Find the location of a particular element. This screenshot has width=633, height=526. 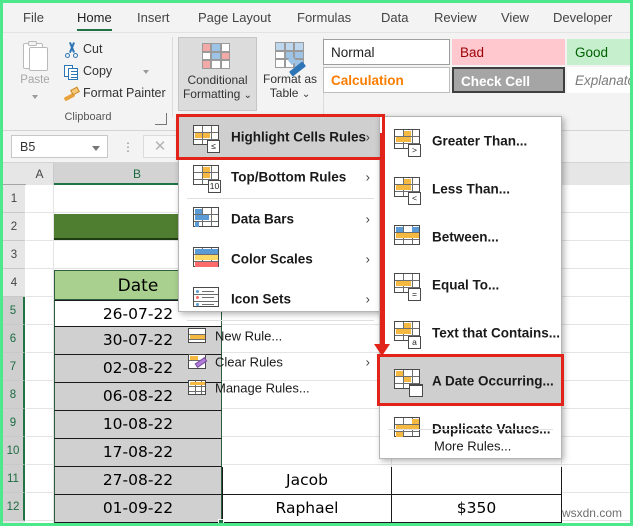

greater-than-grid-icon: > is located at coordinates (407, 143).